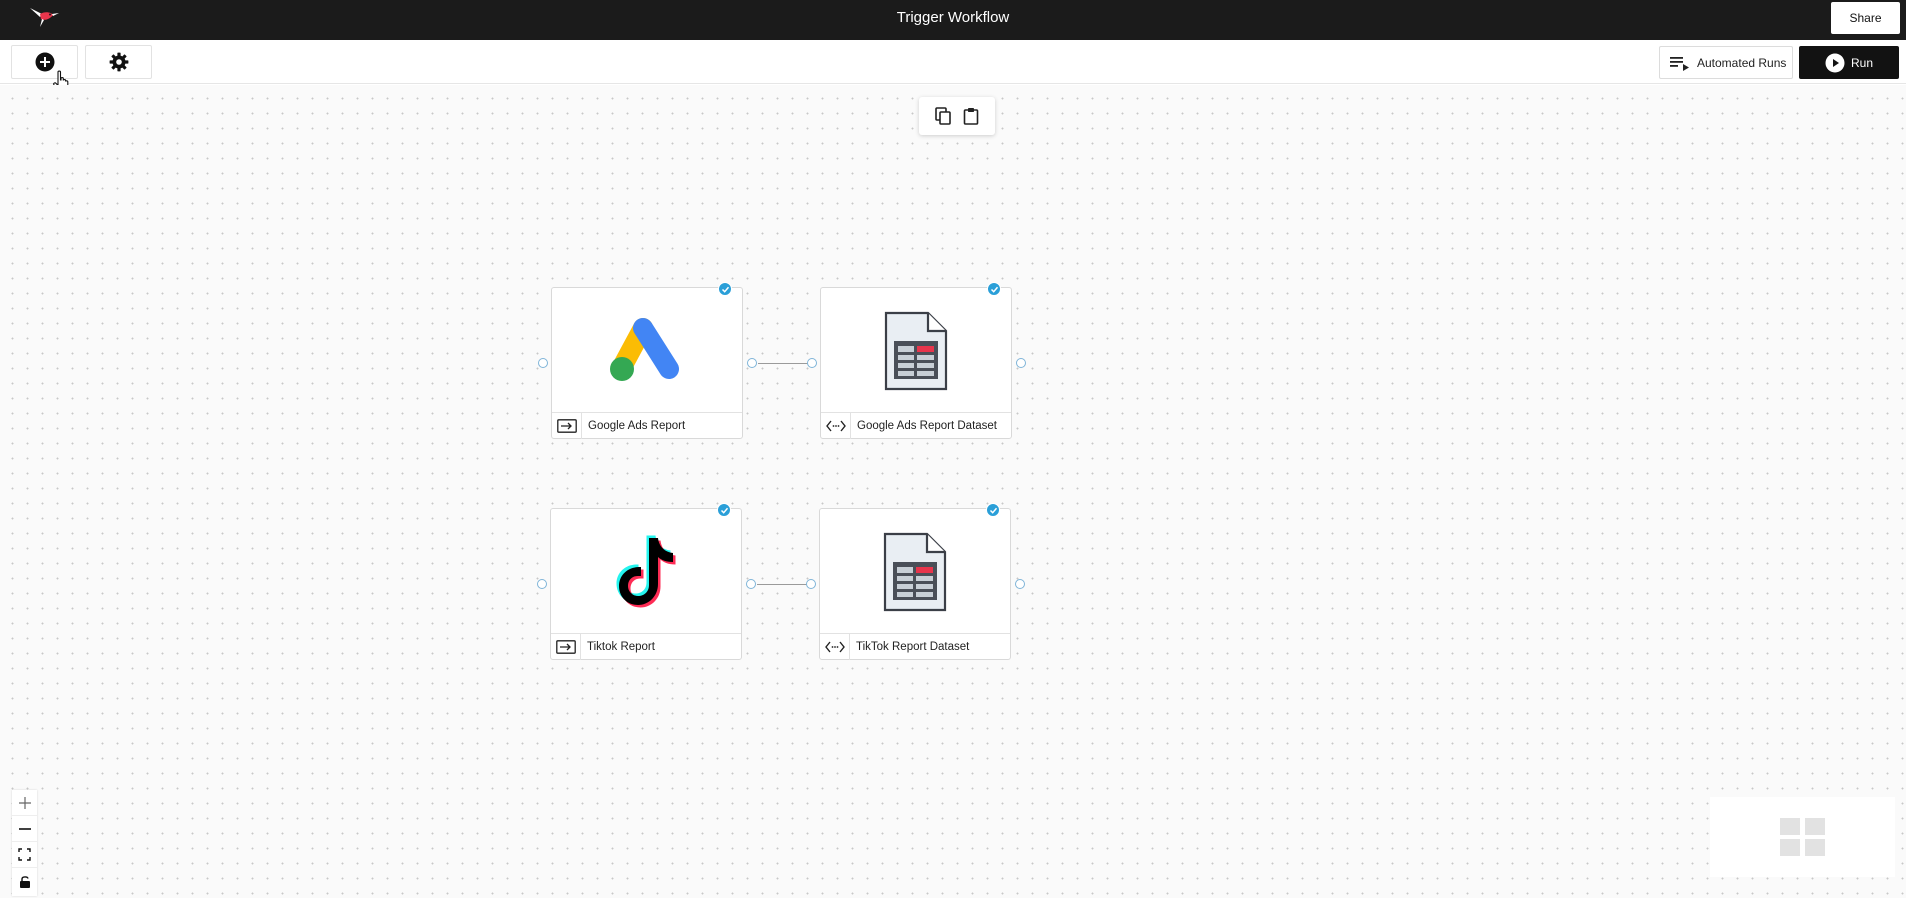 This screenshot has height=898, width=1906. I want to click on share-button: Share, so click(1865, 18).